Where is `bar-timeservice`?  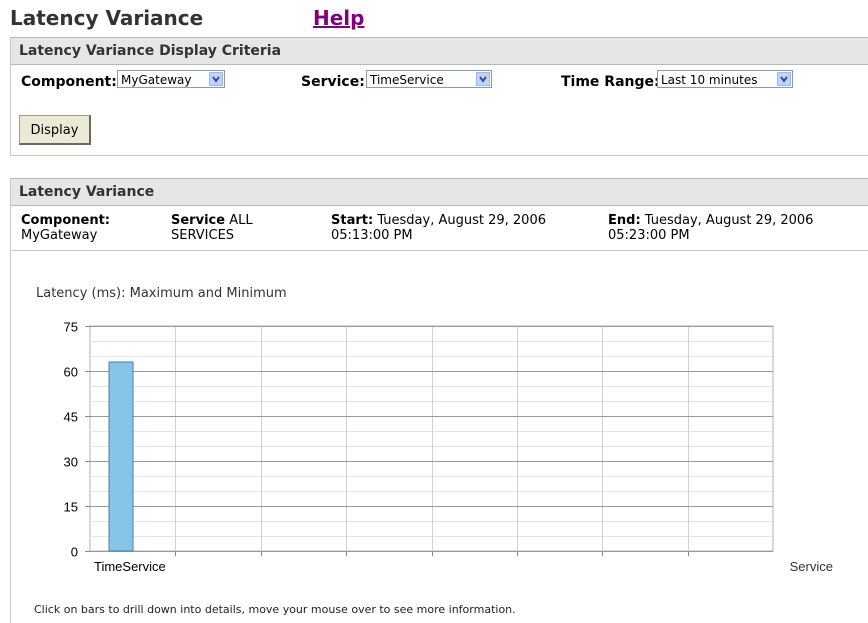 bar-timeservice is located at coordinates (121, 456).